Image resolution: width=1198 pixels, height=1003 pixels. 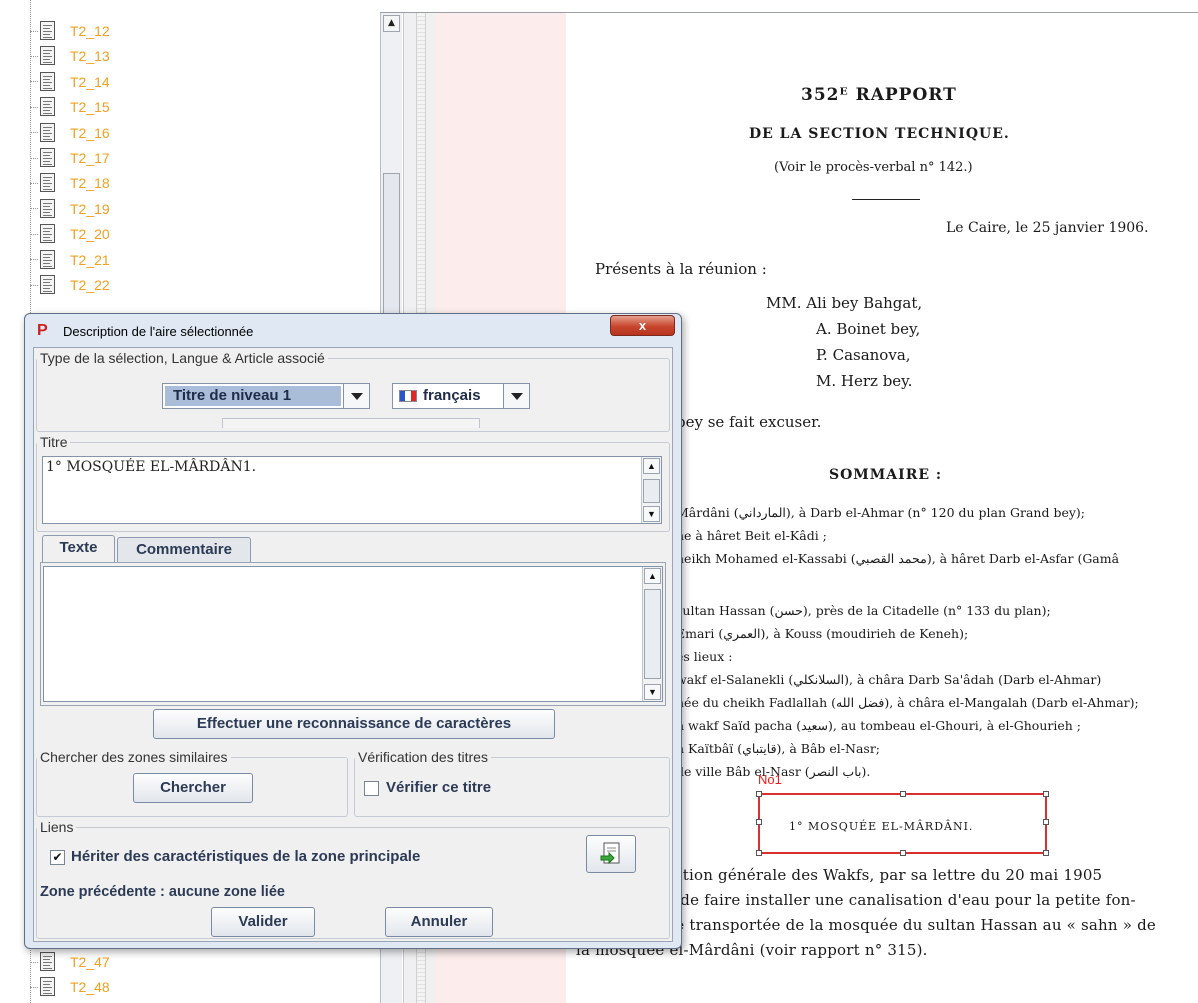 I want to click on section-liens-label: Liens, so click(x=57, y=827).